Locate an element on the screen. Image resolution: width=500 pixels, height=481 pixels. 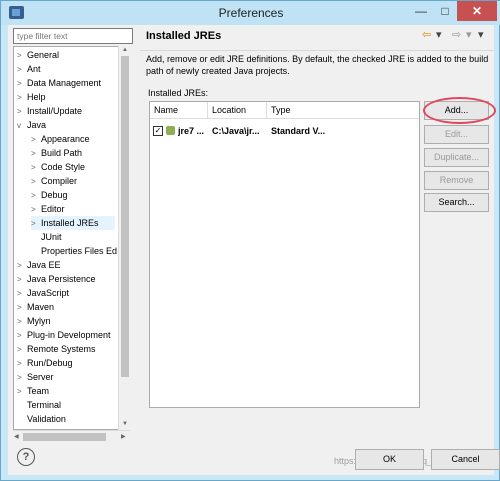
tree-item-build-path: > Build Path is located at coordinates (56, 153).